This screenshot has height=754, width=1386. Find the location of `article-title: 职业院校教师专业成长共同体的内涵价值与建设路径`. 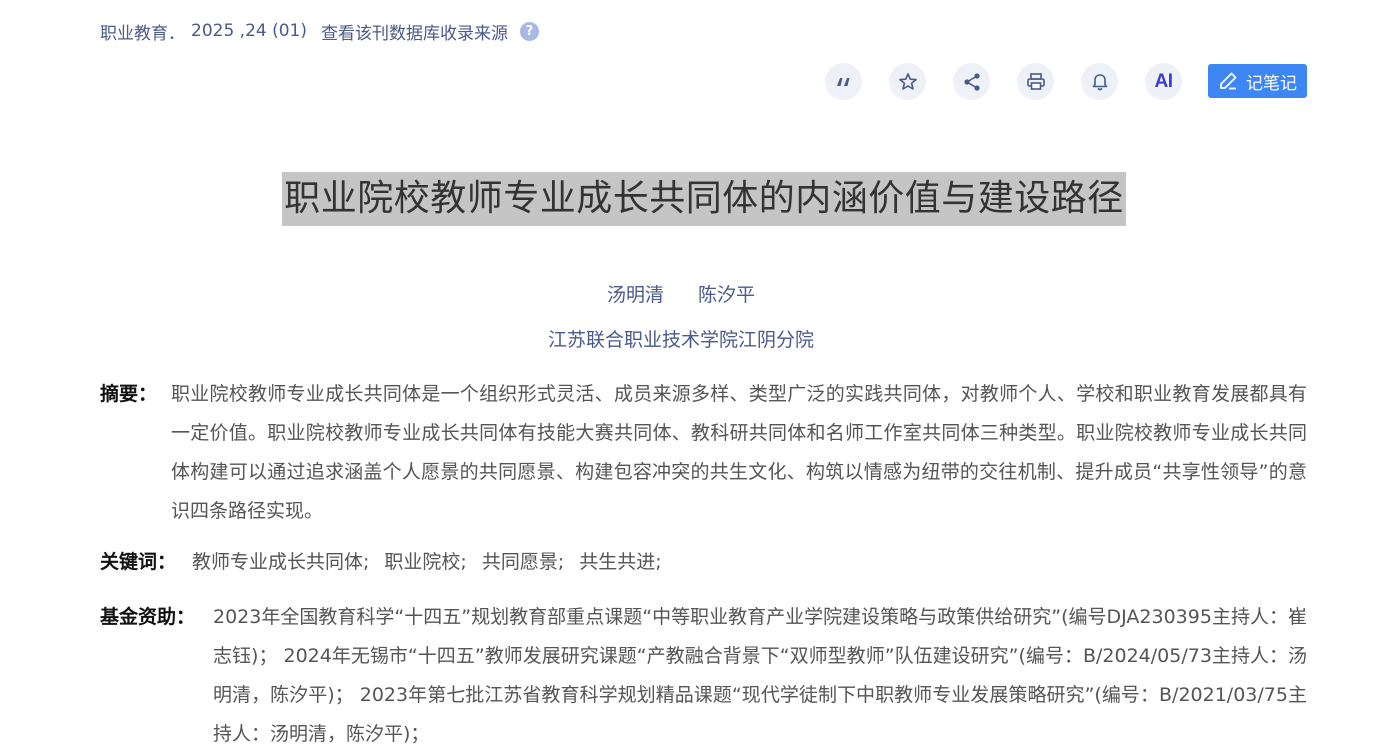

article-title: 职业院校教师专业成长共同体的内涵价值与建设路径 is located at coordinates (704, 199).